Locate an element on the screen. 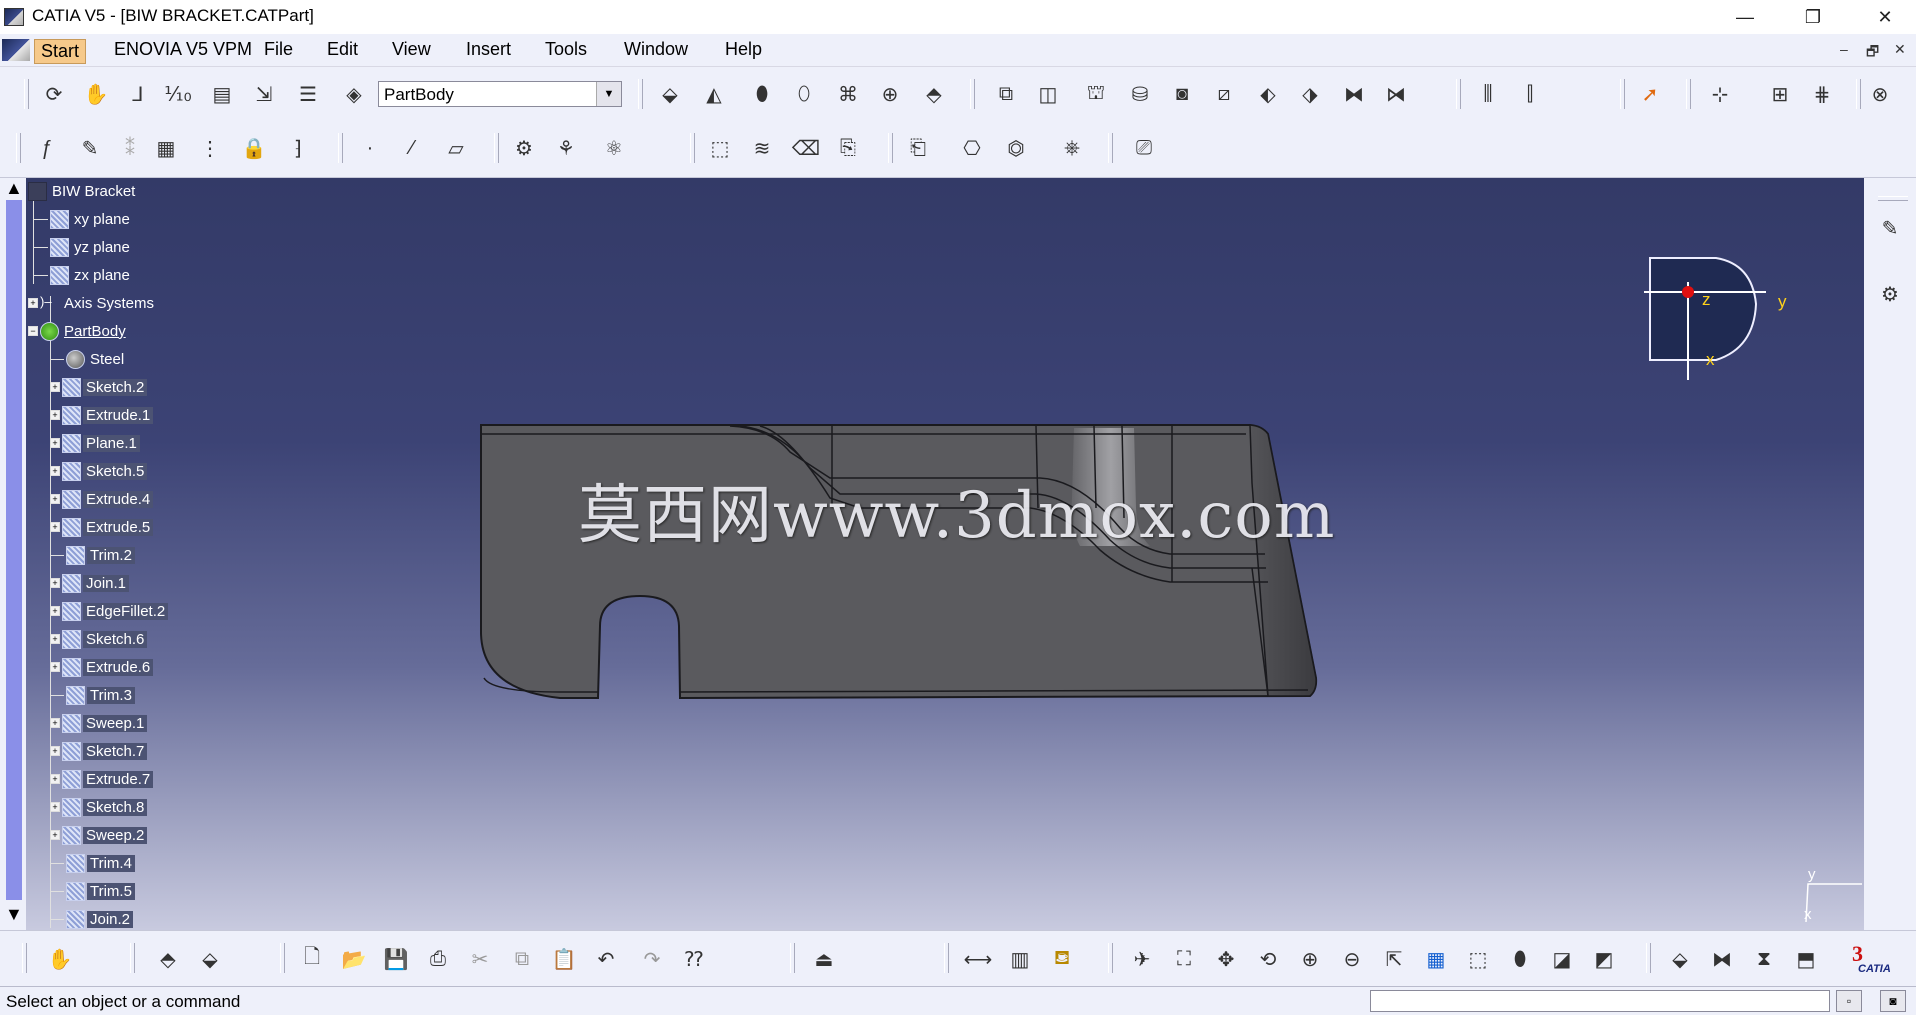 The width and height of the screenshot is (1916, 1015). line-icon: ⁄ is located at coordinates (412, 148).